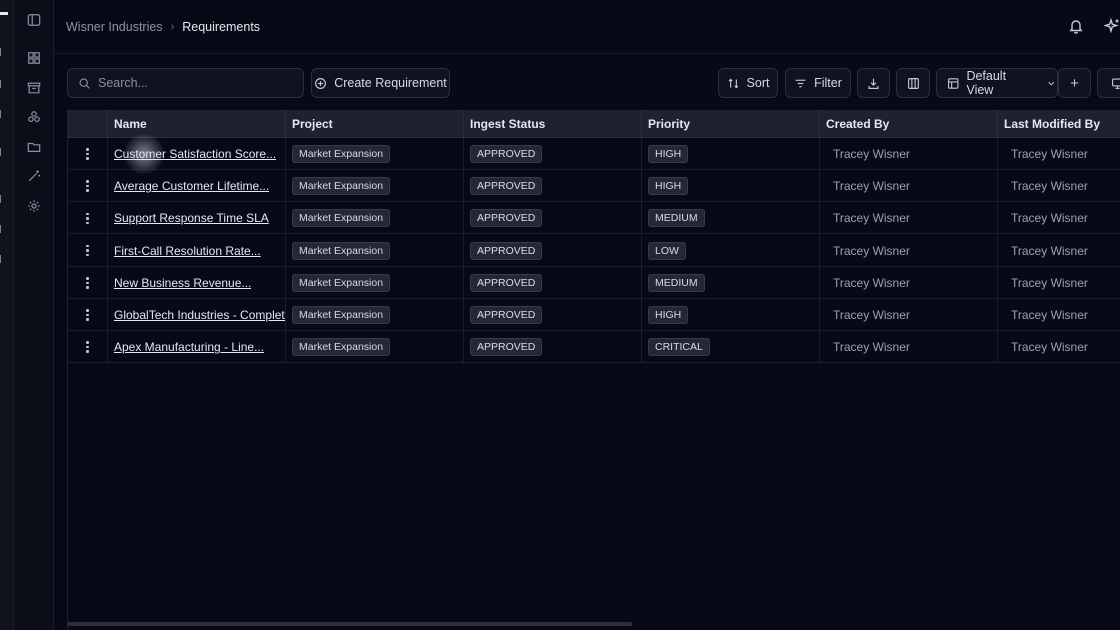 Image resolution: width=1120 pixels, height=630 pixels. What do you see at coordinates (34, 315) in the screenshot?
I see `sidebar` at bounding box center [34, 315].